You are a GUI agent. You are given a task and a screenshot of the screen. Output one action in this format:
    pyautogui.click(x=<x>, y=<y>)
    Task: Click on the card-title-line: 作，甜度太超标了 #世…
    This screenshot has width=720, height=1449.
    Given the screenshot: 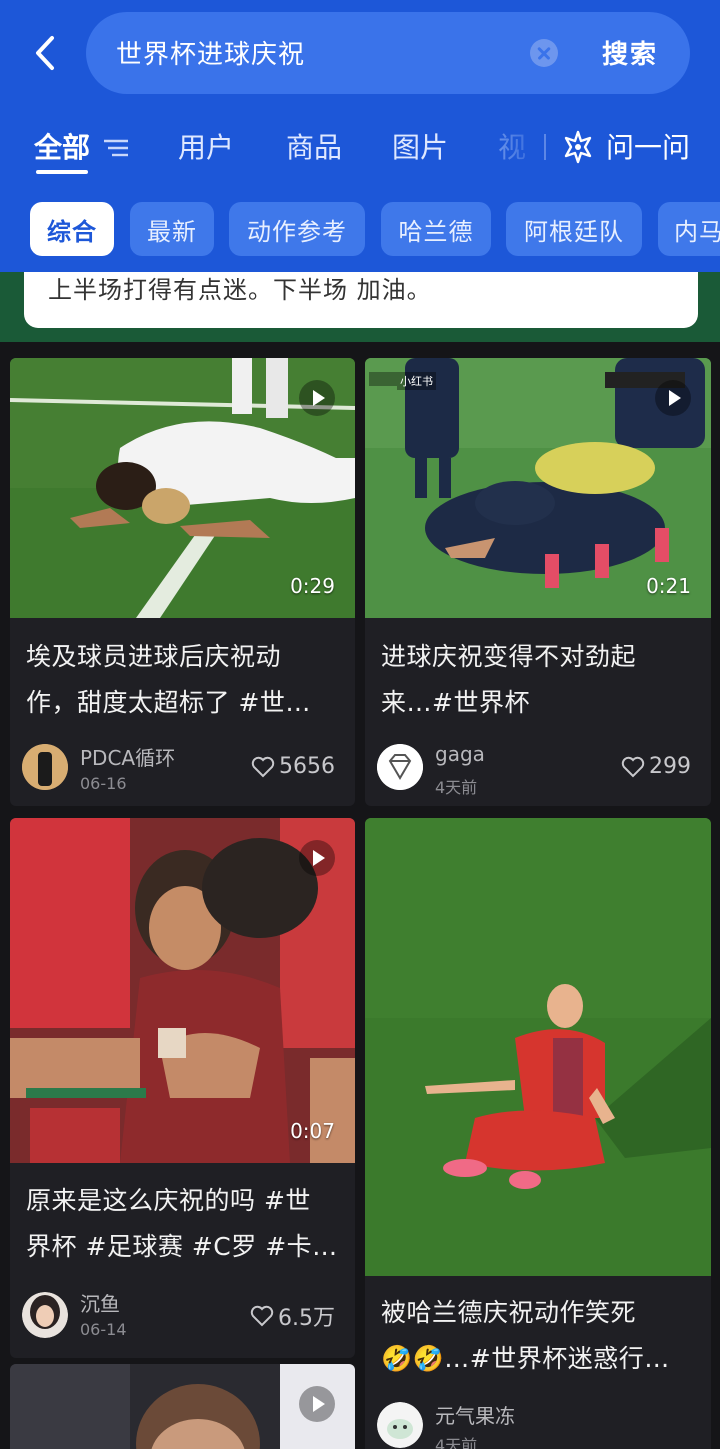 What is the action you would take?
    pyautogui.click(x=168, y=702)
    